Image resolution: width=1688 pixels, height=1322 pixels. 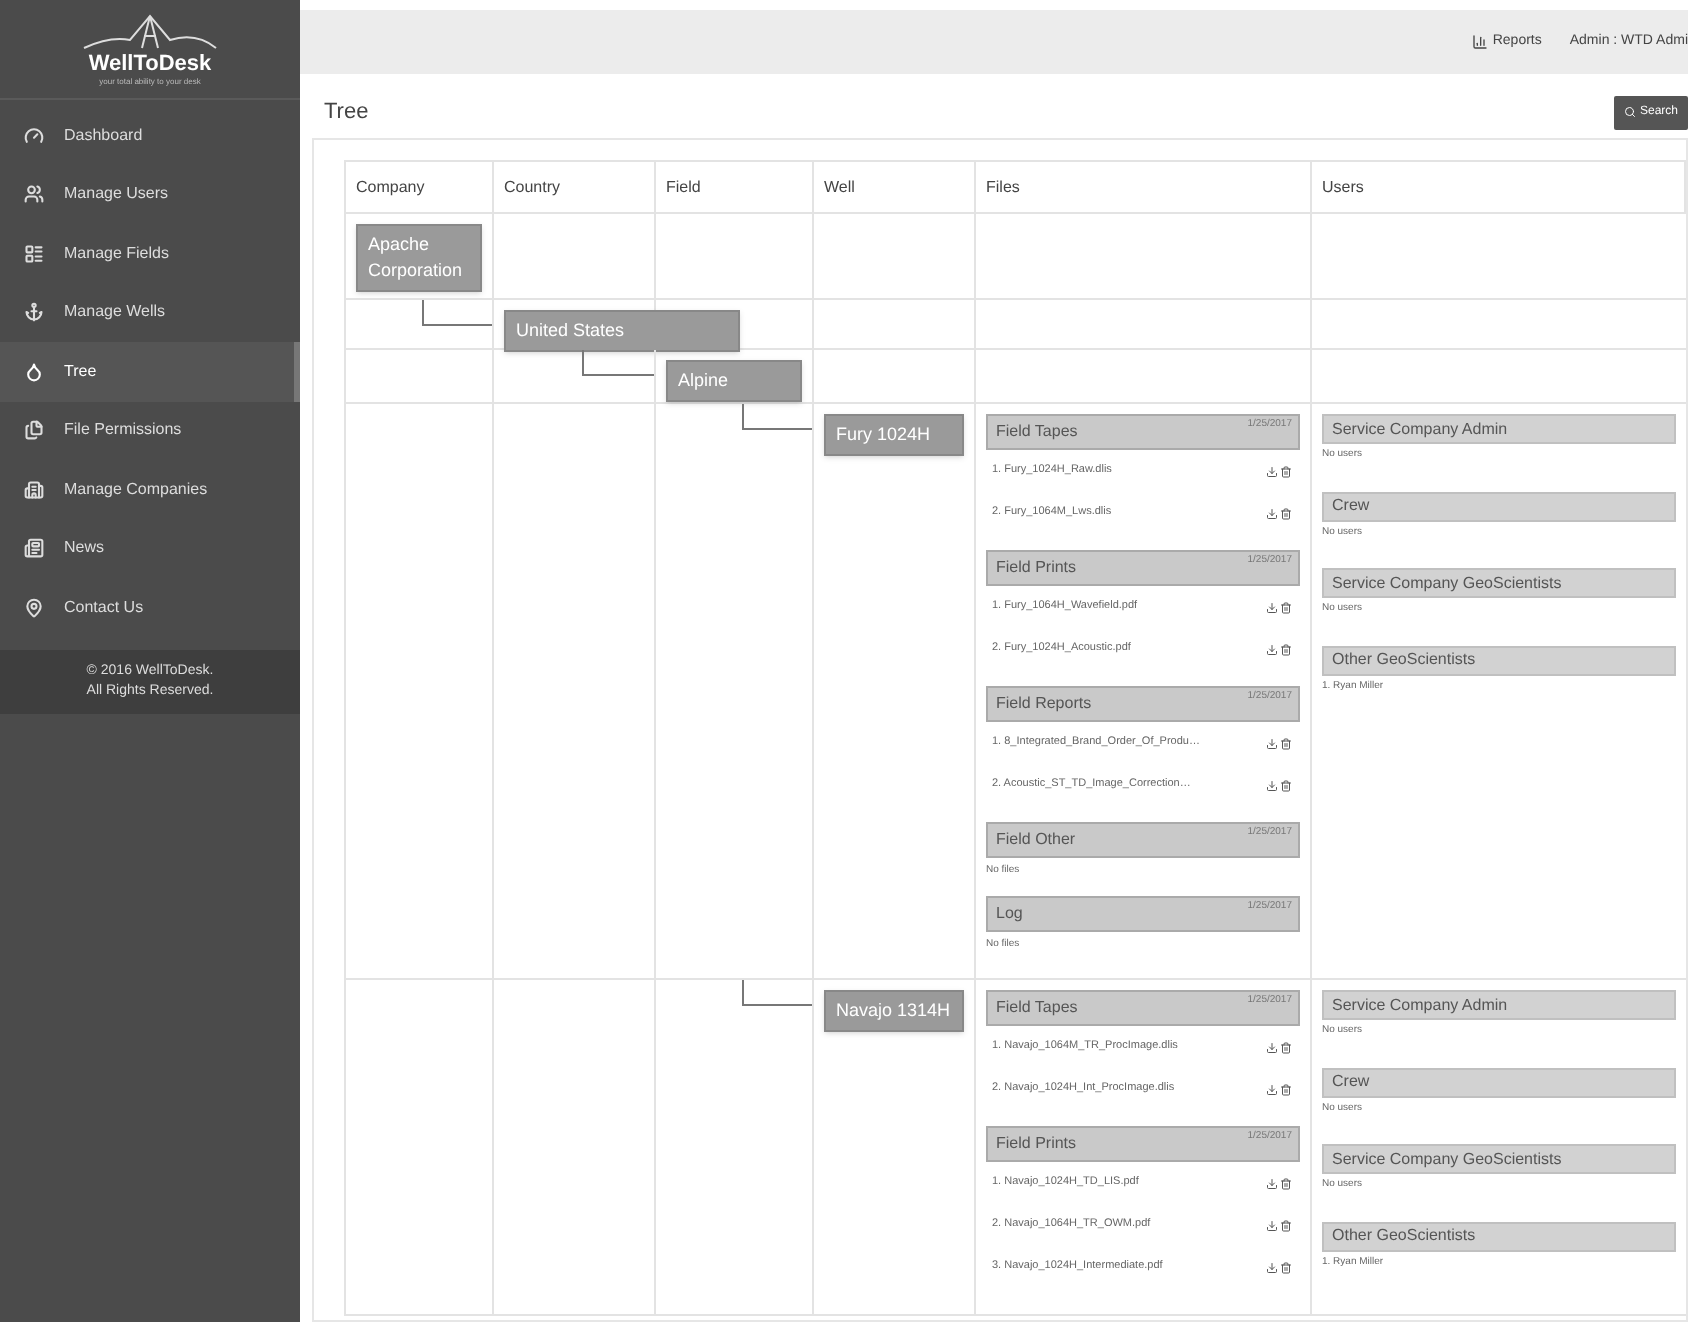 What do you see at coordinates (150, 194) in the screenshot?
I see `nav-item: Manage Users` at bounding box center [150, 194].